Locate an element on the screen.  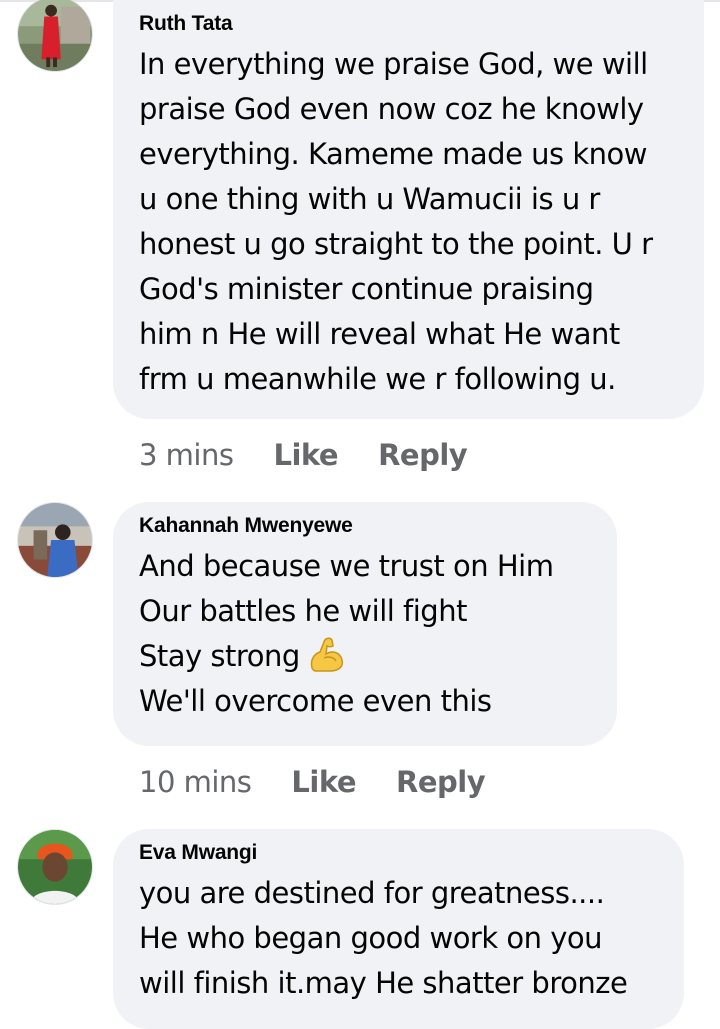
comment-line: honest u go straight to the point. U r is located at coordinates (396, 244).